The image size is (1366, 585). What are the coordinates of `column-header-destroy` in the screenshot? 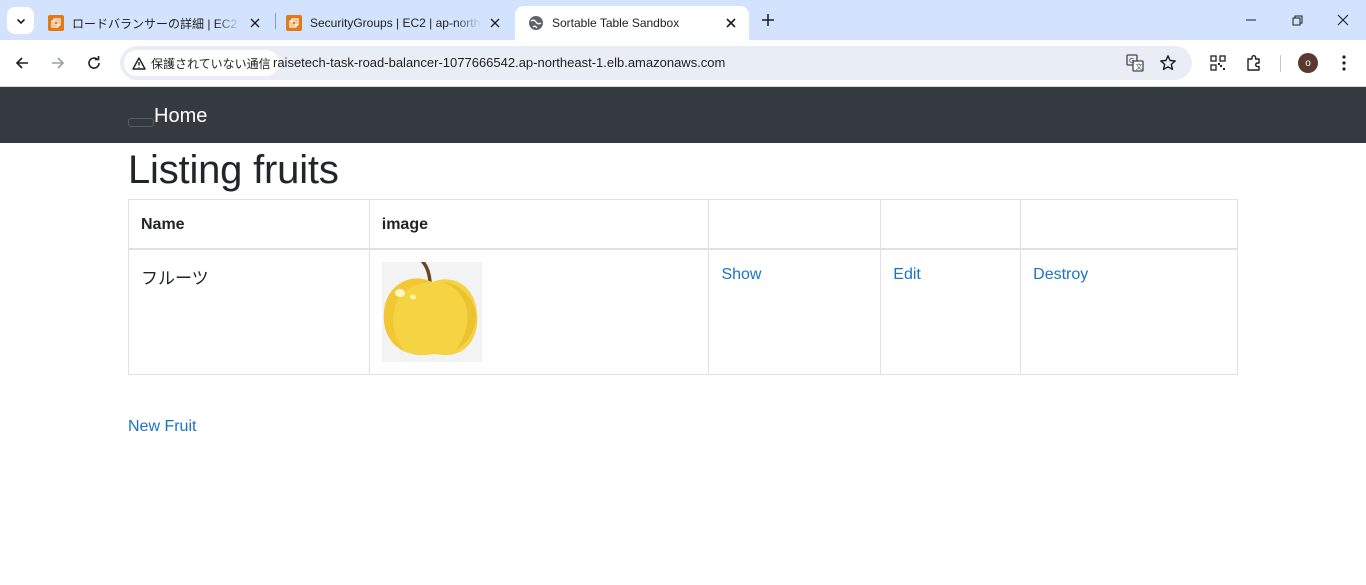 It's located at (1129, 224).